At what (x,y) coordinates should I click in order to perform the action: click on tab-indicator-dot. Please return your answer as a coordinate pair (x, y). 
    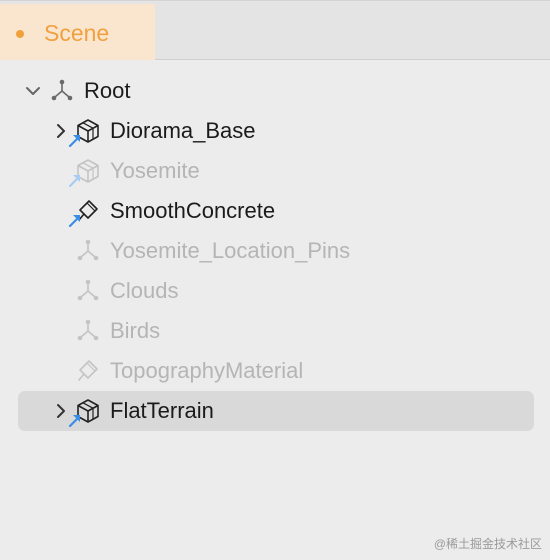
    Looking at the image, I should click on (20, 34).